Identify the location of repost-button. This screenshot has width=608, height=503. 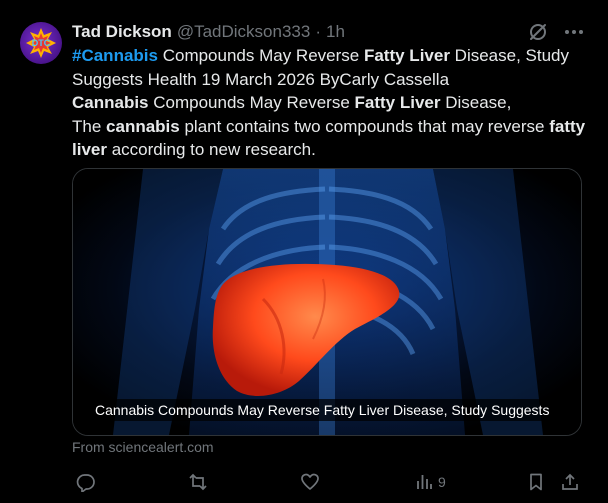
(198, 482).